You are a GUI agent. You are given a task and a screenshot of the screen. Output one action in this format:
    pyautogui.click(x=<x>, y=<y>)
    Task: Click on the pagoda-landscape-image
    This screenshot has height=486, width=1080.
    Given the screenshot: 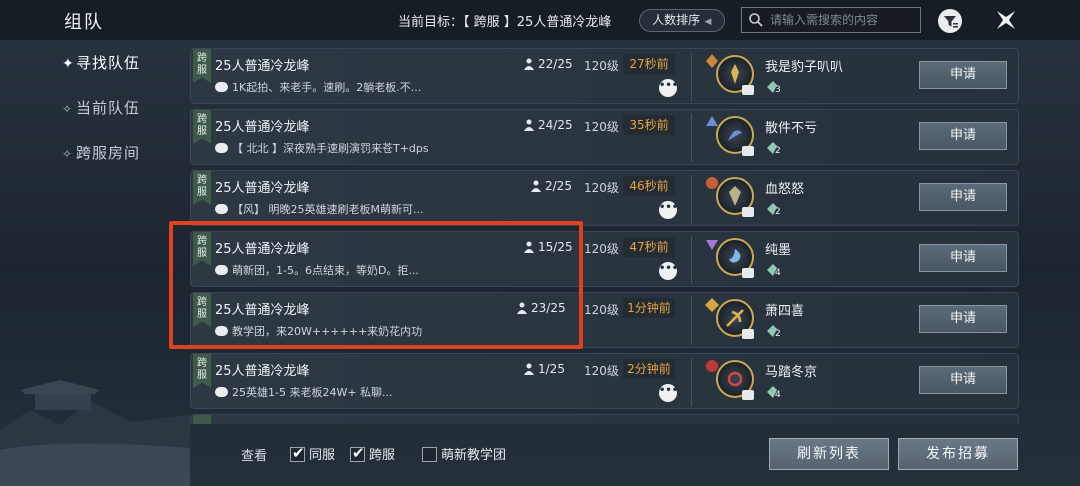 What is the action you would take?
    pyautogui.click(x=95, y=433)
    